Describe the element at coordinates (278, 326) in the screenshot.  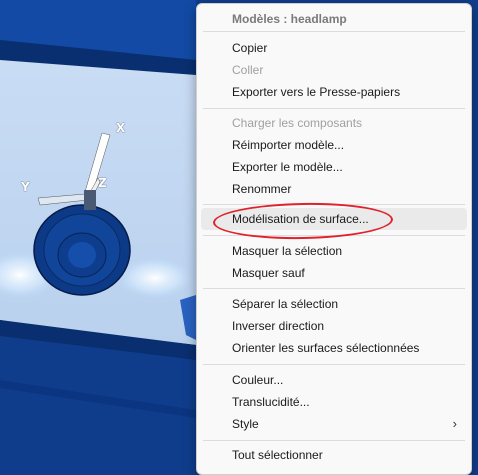
I see `menu-item-label: Inverser direction` at that location.